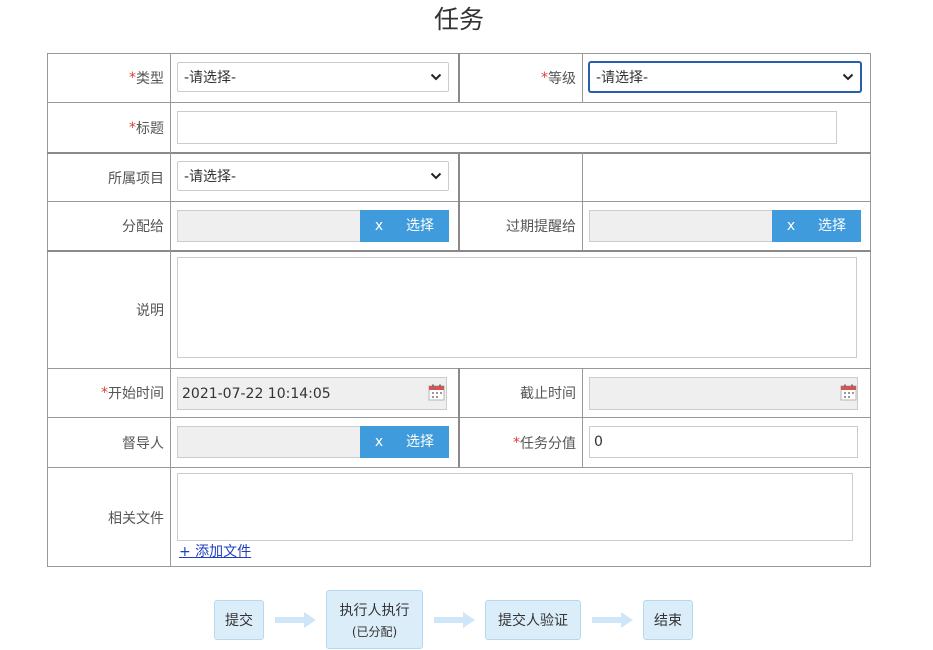  Describe the element at coordinates (515, 507) in the screenshot. I see `file-list-box` at that location.